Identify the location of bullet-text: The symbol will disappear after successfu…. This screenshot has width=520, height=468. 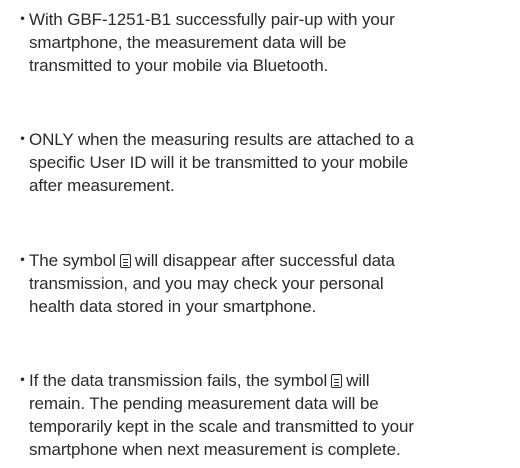
(271, 283).